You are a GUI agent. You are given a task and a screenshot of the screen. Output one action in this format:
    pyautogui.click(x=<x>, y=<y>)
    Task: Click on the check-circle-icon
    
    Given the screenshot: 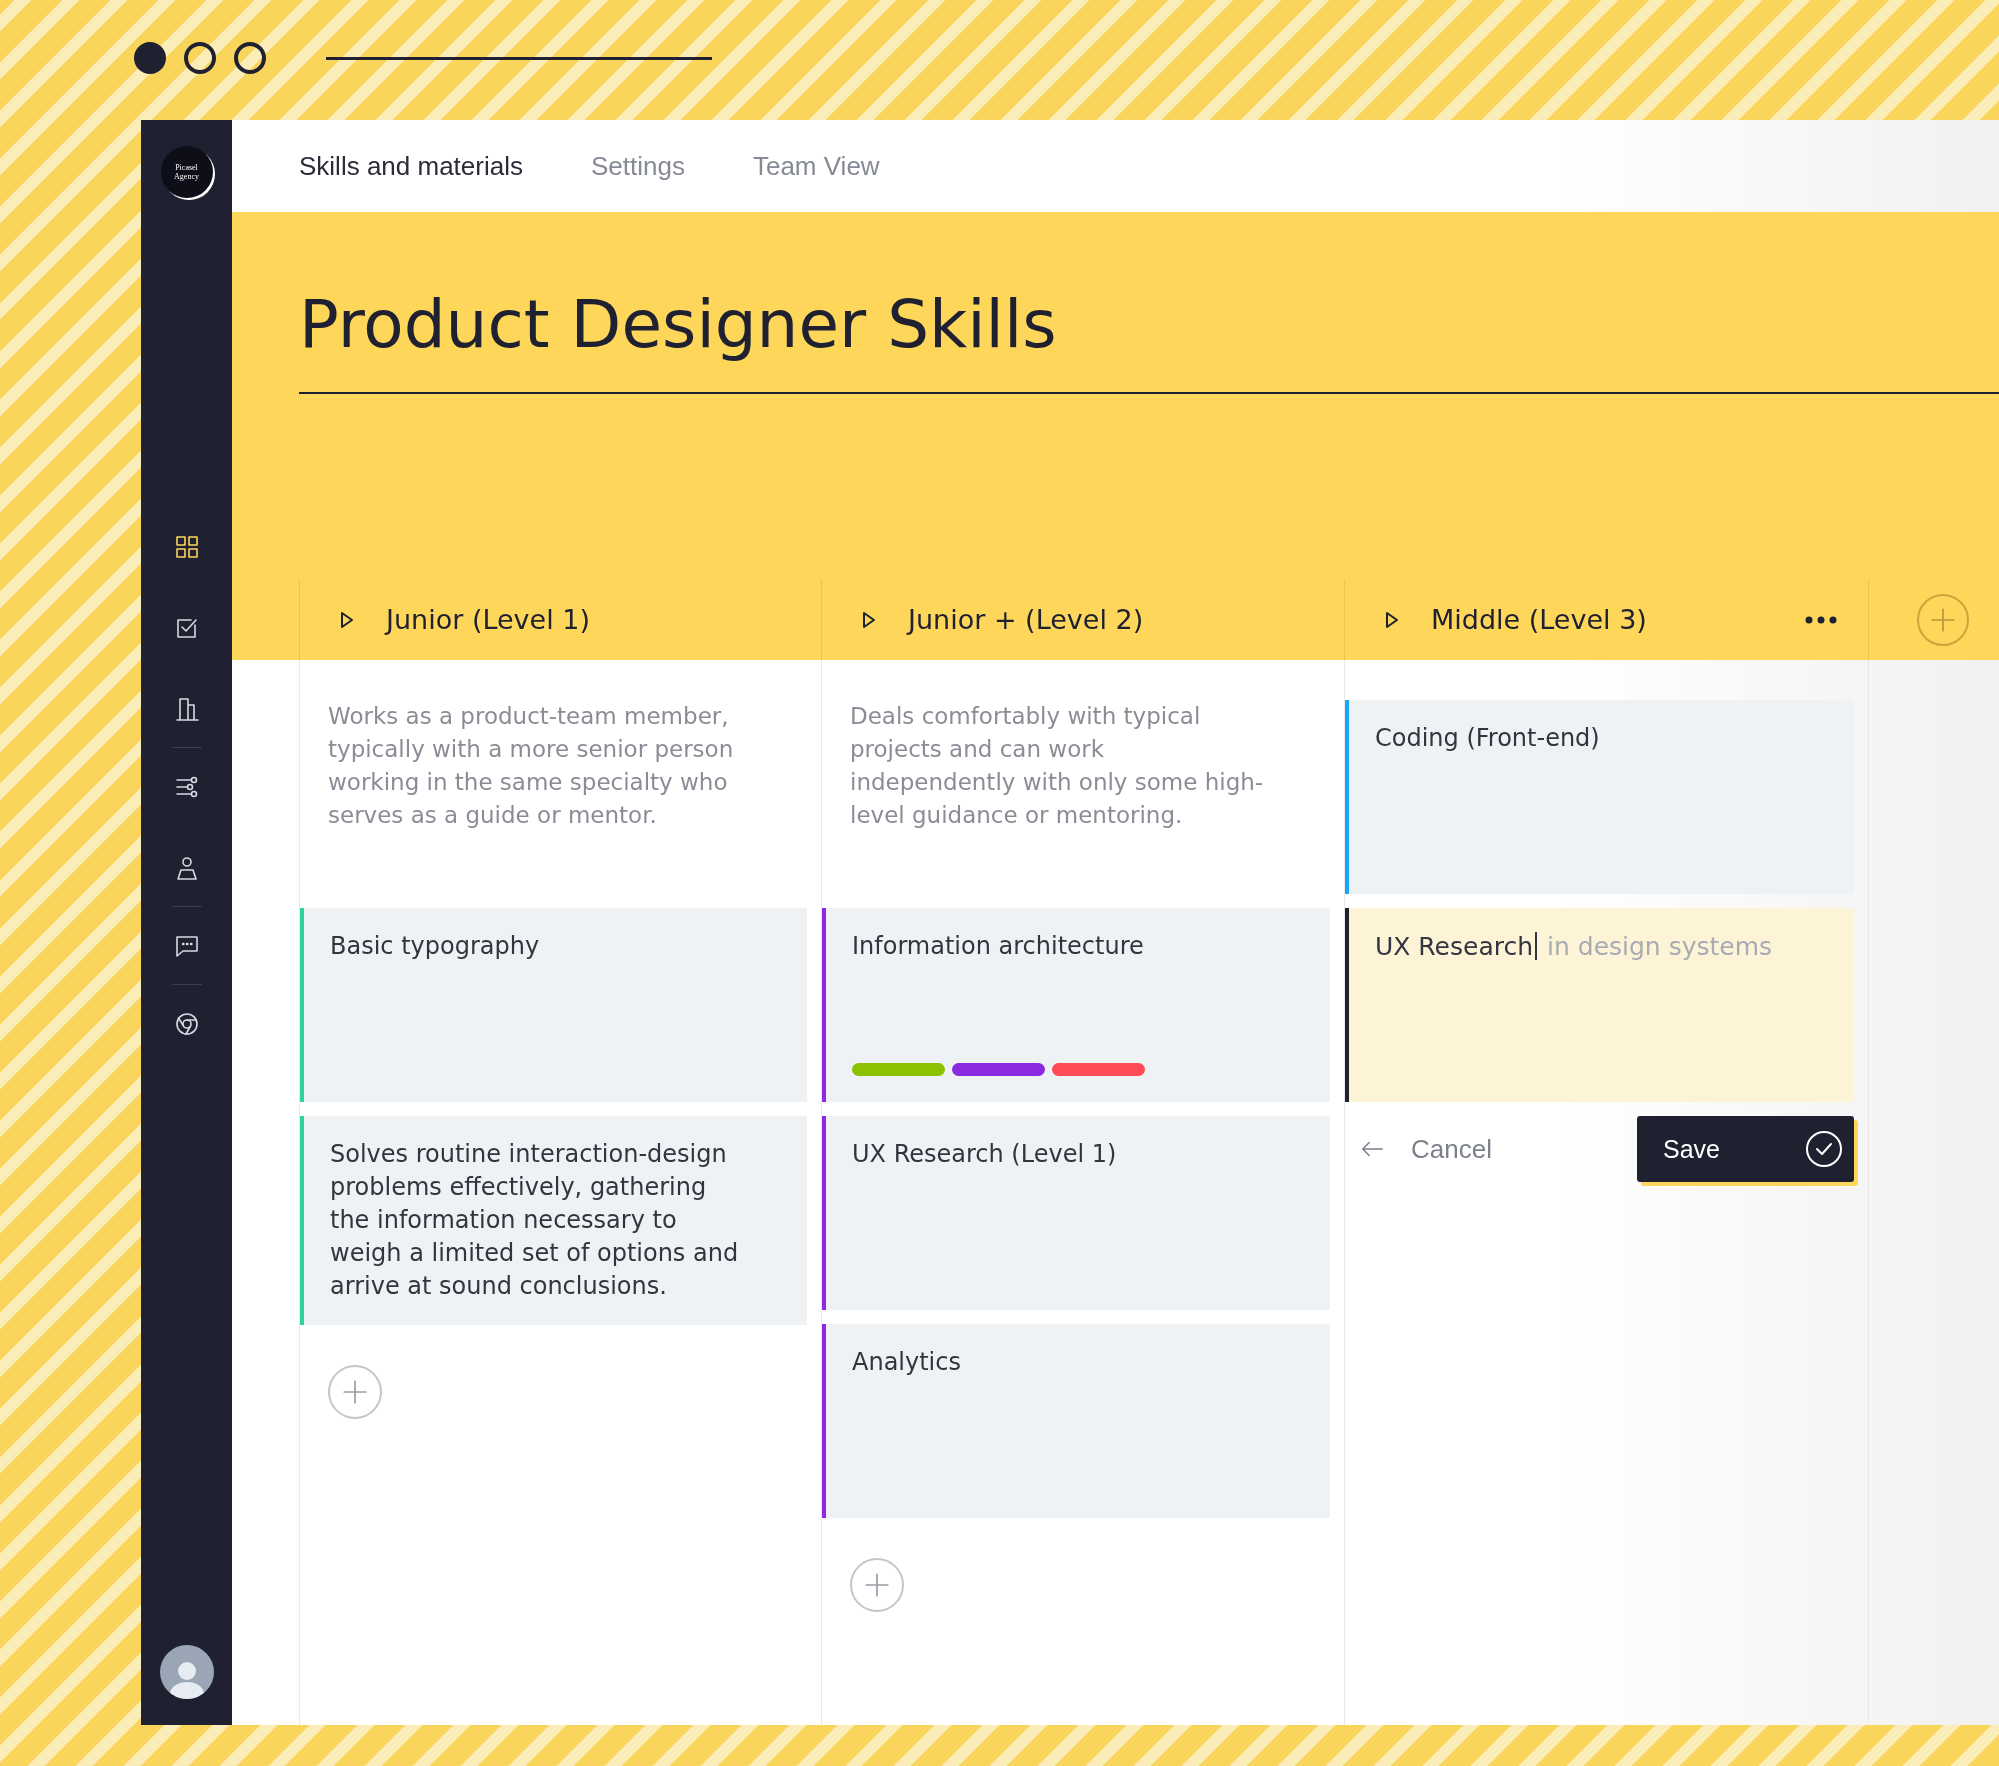 What is the action you would take?
    pyautogui.click(x=1824, y=1149)
    